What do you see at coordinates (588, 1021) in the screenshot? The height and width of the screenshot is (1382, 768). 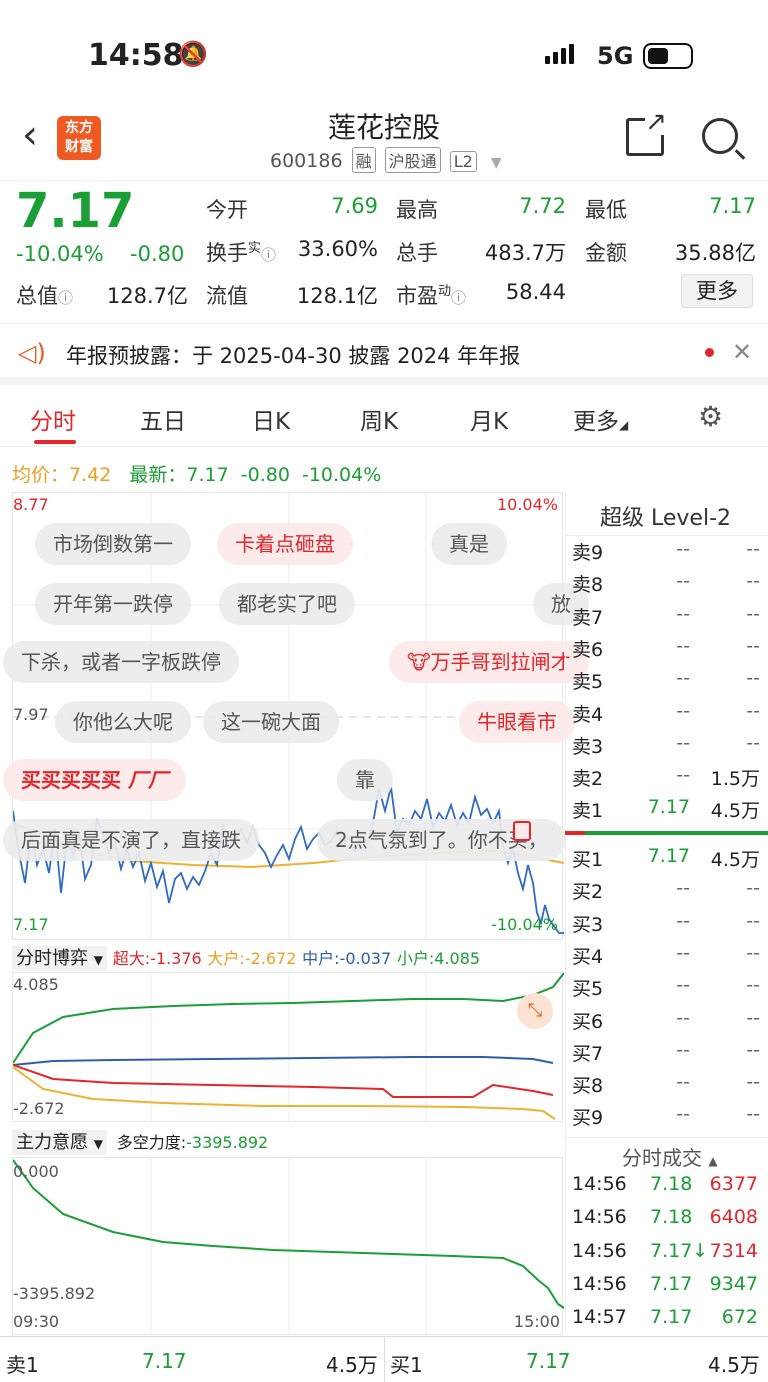 I see `level-label: 买6` at bounding box center [588, 1021].